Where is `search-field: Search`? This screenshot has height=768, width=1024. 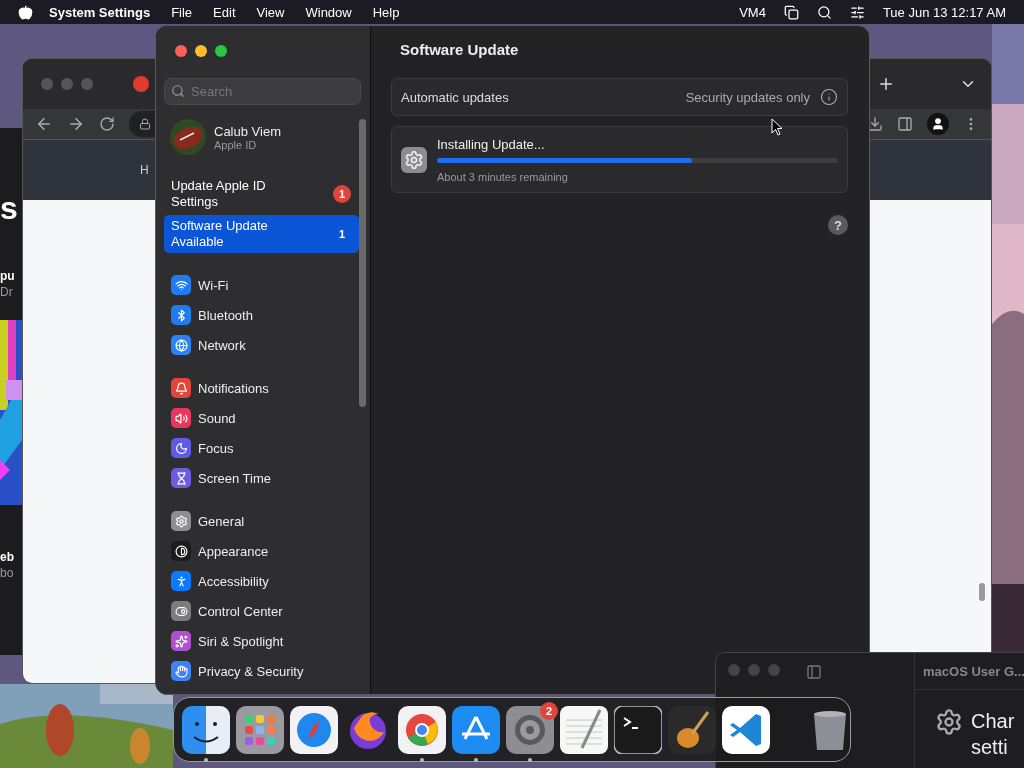 search-field: Search is located at coordinates (262, 91).